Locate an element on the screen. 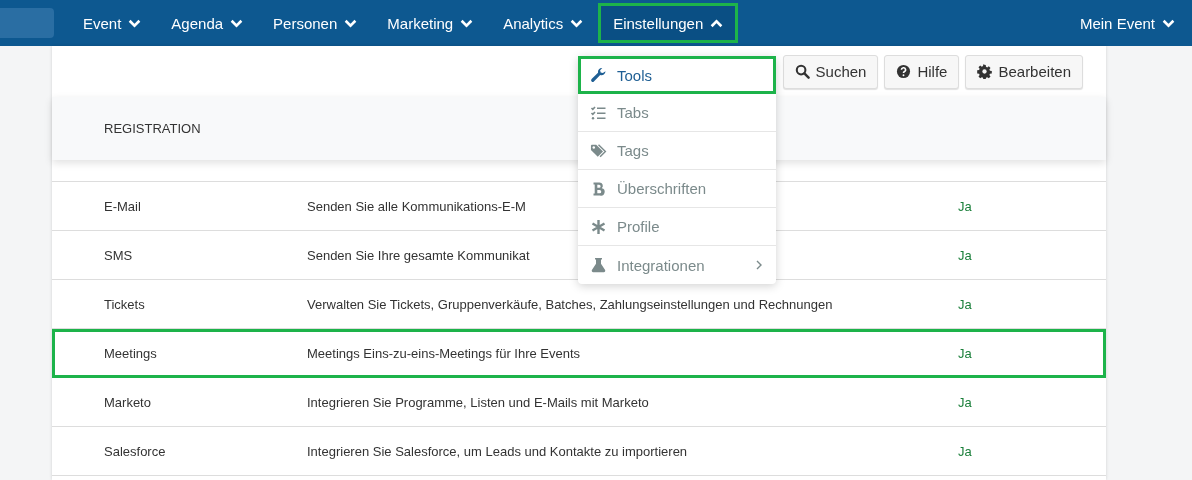 This screenshot has height=480, width=1192. menu-item: Profile is located at coordinates (677, 227).